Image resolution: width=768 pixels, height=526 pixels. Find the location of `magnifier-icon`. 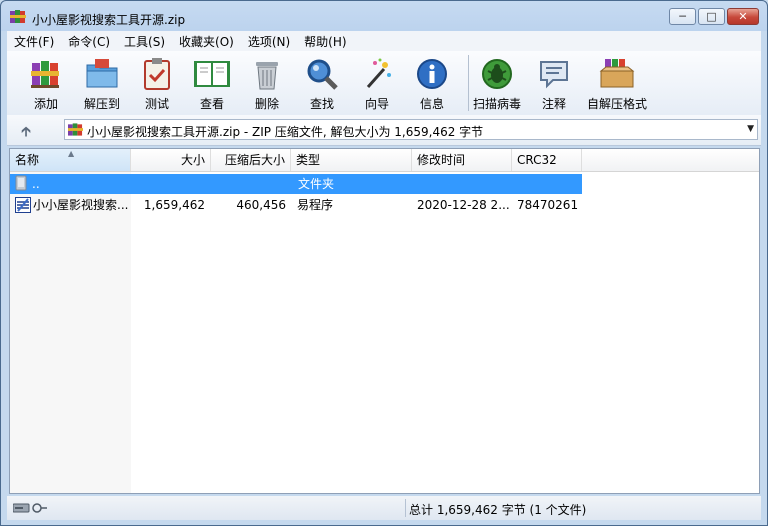

magnifier-icon is located at coordinates (322, 74).